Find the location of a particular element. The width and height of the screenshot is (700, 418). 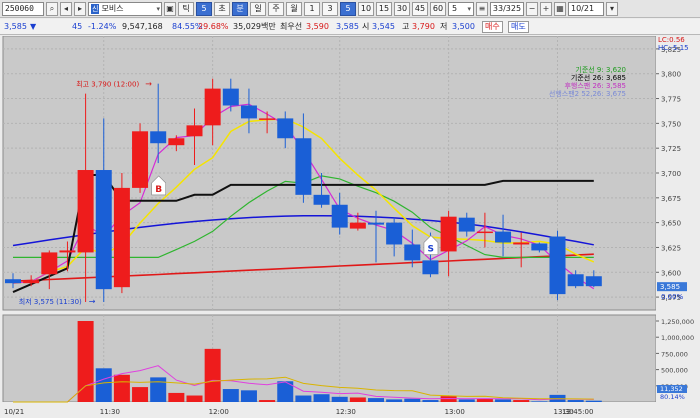

stock-name-select: 신 모비스 ▾ is located at coordinates (125, 8).